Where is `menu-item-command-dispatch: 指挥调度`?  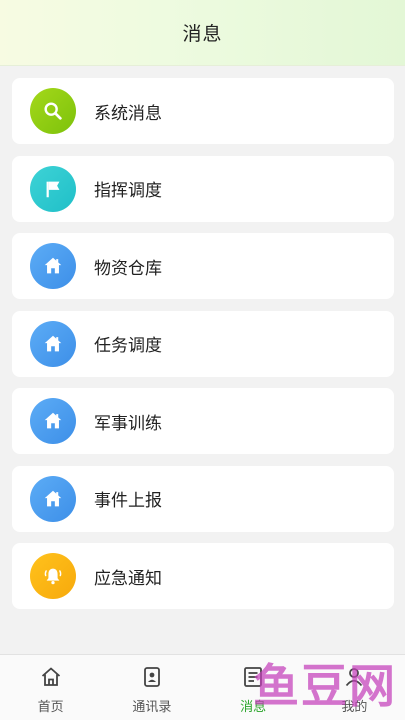
menu-item-command-dispatch: 指挥调度 is located at coordinates (203, 188).